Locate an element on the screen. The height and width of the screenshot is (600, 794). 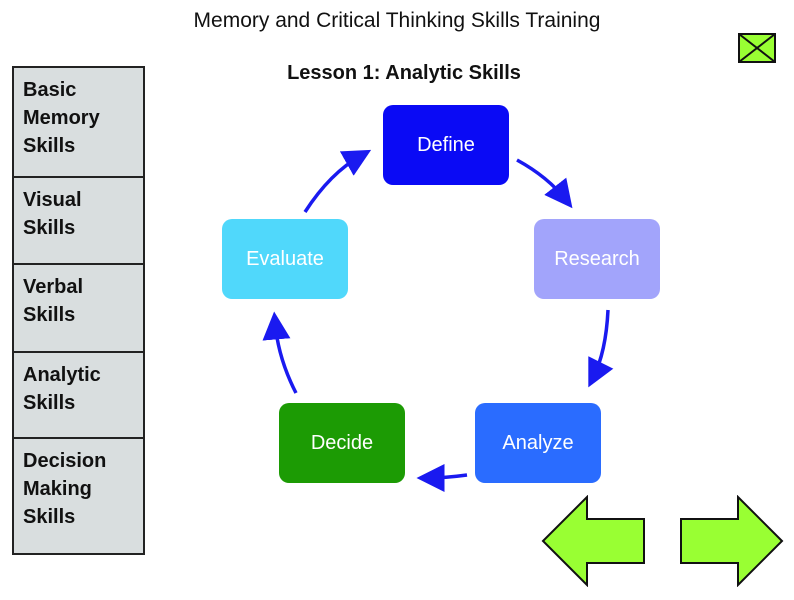
step-label: Define is located at coordinates (446, 144).